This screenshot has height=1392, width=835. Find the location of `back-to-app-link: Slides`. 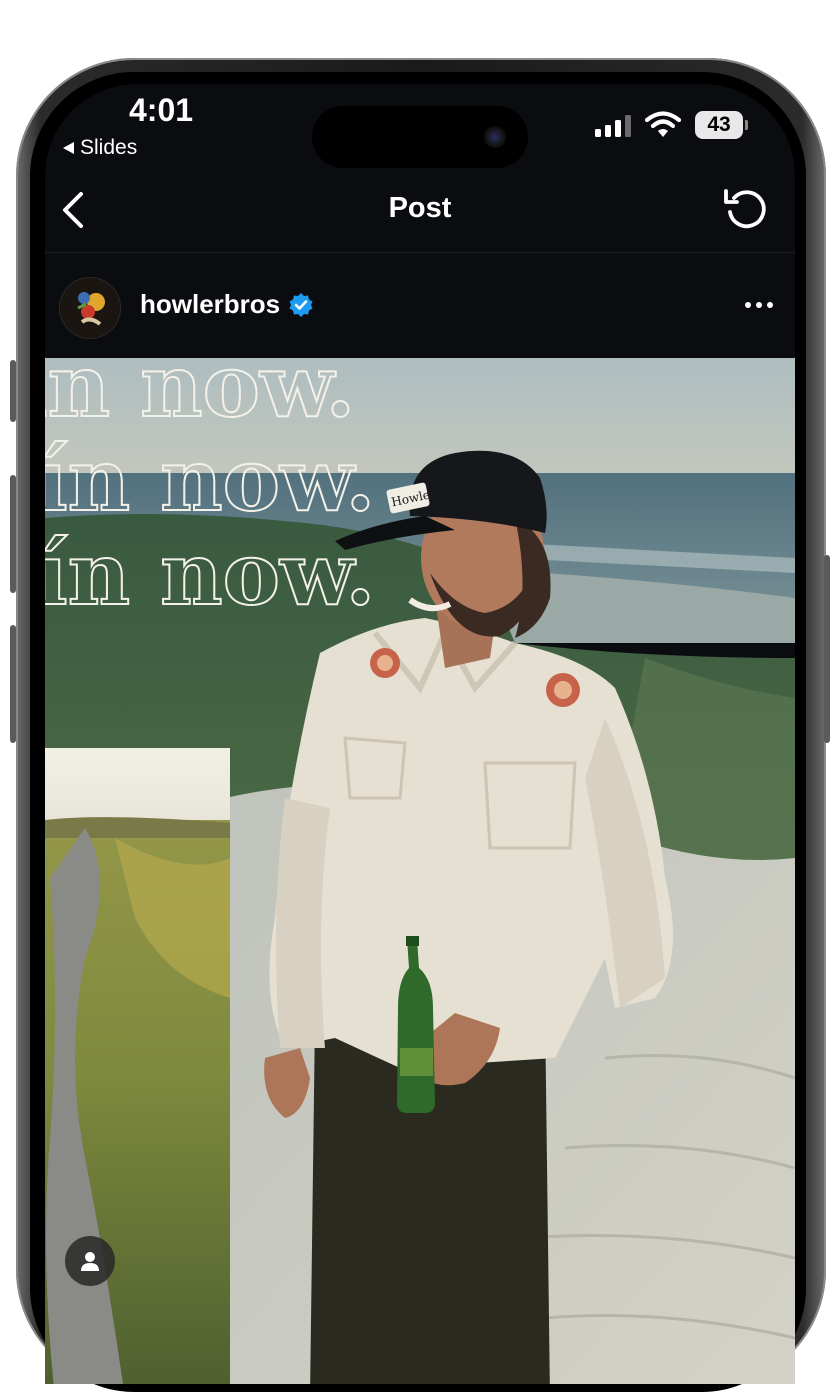

back-to-app-link: Slides is located at coordinates (100, 148).